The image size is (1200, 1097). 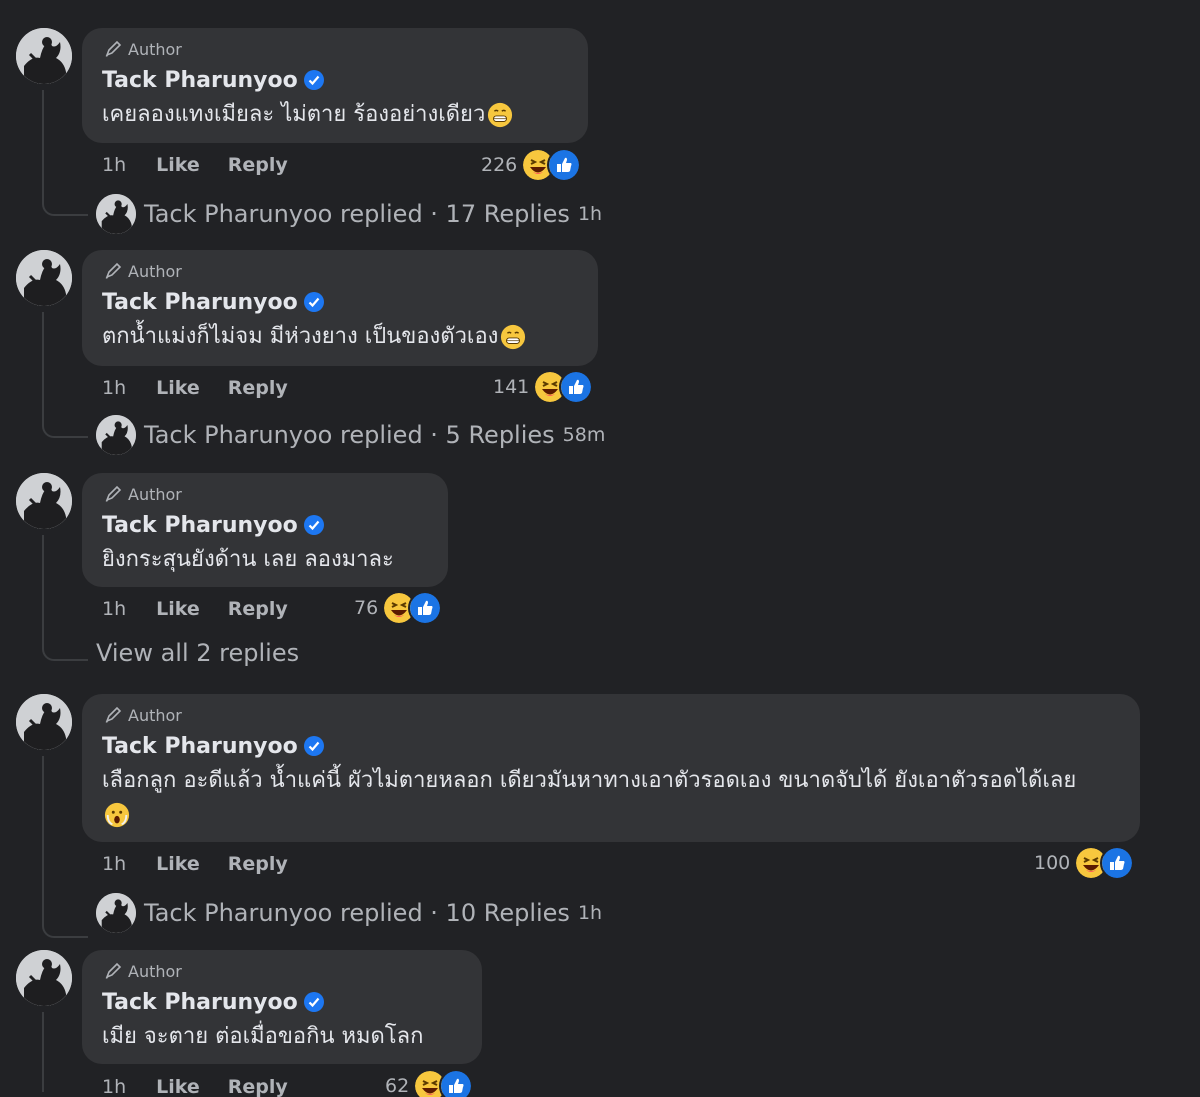 I want to click on comment-text: ยิงกระสุนยังด้าน เลย ลองมาละ, so click(x=248, y=559).